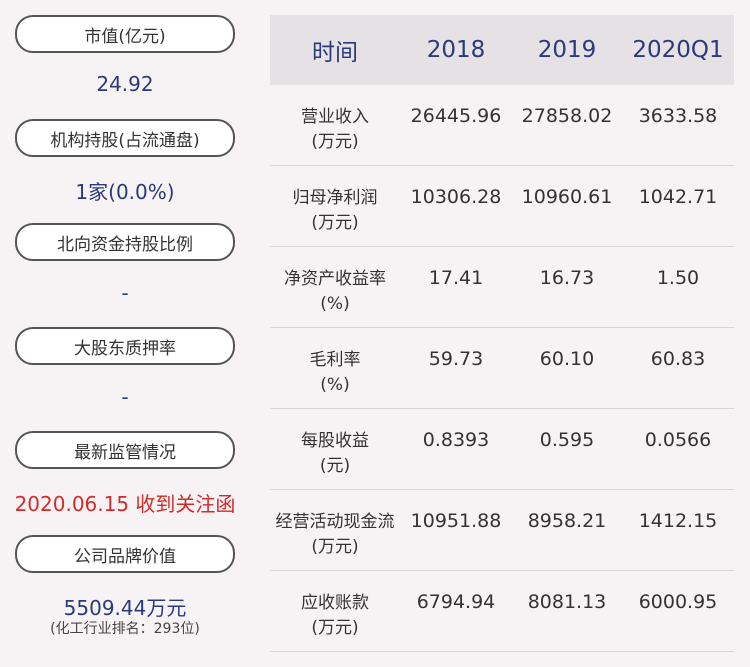 The image size is (750, 667). I want to click on cell-2018: 10951.88, so click(456, 521).